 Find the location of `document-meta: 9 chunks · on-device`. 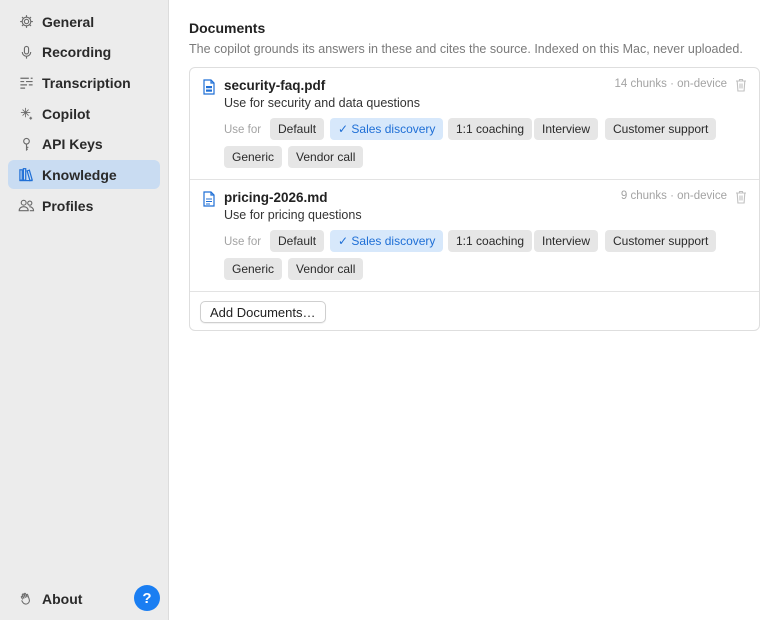

document-meta: 9 chunks · on-device is located at coordinates (673, 196).